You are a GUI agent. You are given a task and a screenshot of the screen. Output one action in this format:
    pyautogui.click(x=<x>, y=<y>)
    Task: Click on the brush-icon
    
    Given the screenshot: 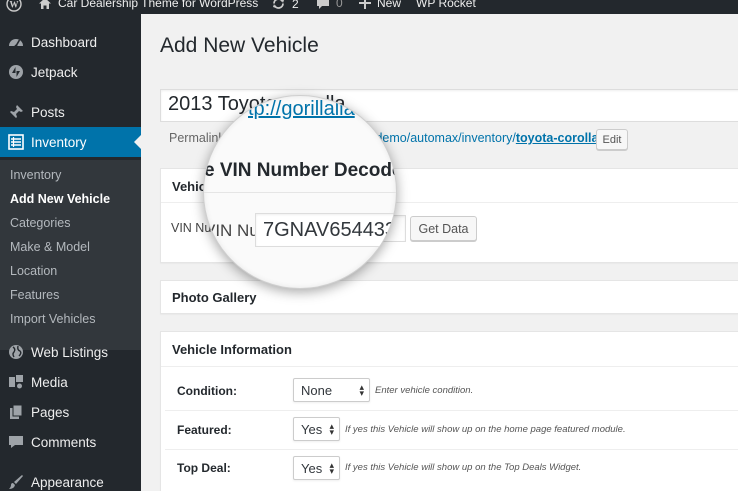 What is the action you would take?
    pyautogui.click(x=16, y=482)
    